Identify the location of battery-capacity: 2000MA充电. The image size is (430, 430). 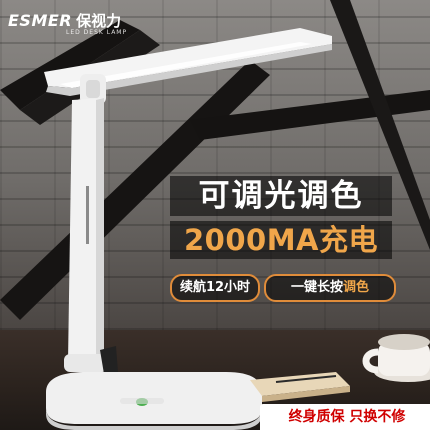
(281, 240).